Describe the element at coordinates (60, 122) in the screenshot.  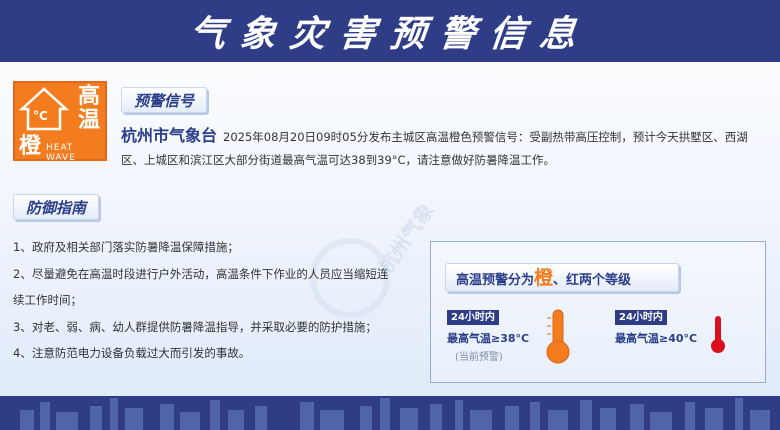
I see `heat-wave-orange-signal-icon: °C 高 温 橙 HEAT WAVE` at that location.